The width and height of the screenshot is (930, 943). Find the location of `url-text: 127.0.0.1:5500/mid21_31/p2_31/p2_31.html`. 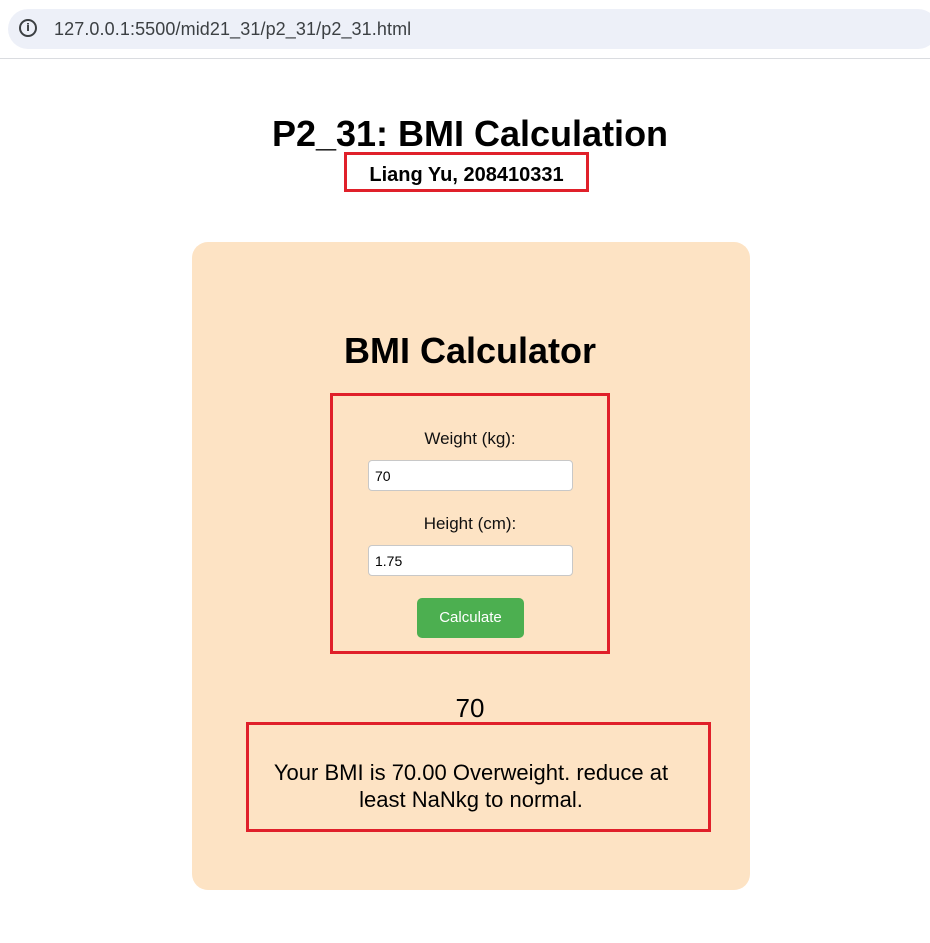

url-text: 127.0.0.1:5500/mid21_31/p2_31/p2_31.html is located at coordinates (232, 29).